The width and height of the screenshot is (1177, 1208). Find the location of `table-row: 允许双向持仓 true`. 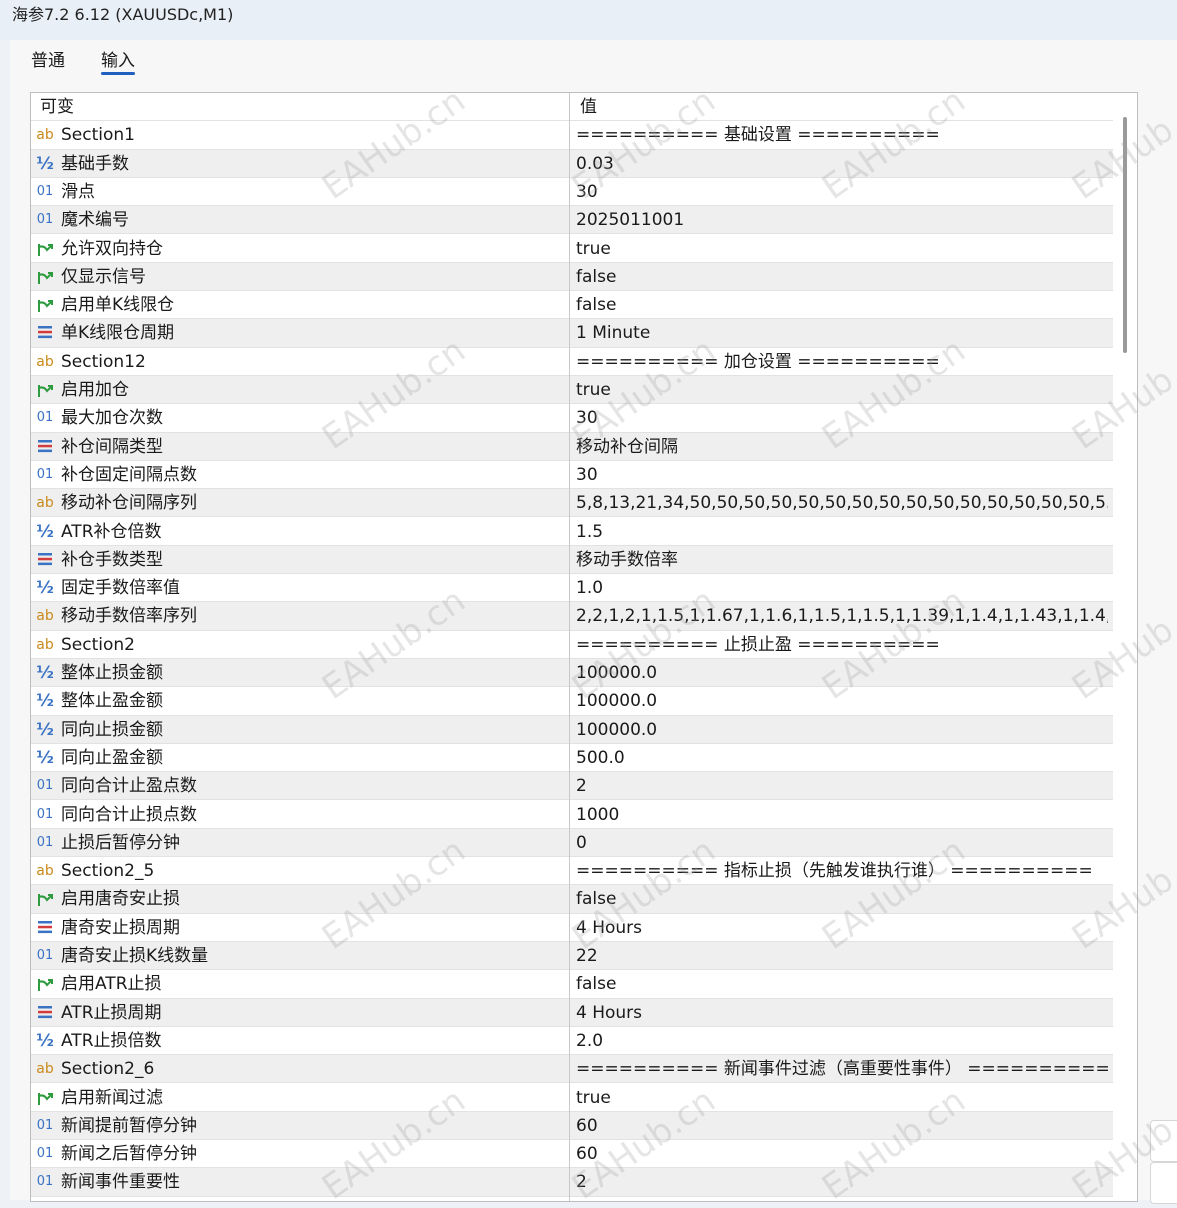

table-row: 允许双向持仓 true is located at coordinates (572, 249).